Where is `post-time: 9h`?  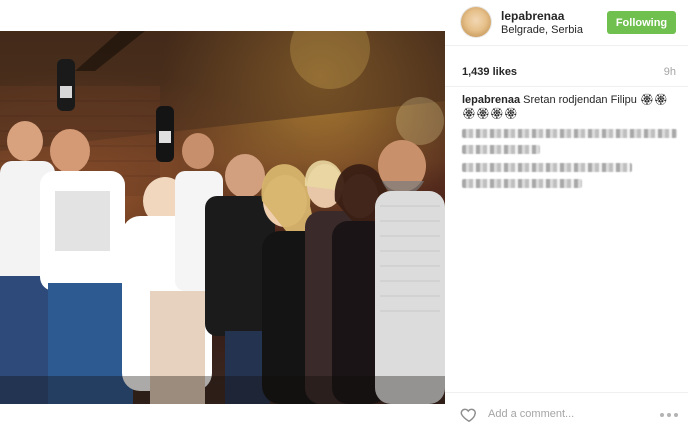 post-time: 9h is located at coordinates (670, 72).